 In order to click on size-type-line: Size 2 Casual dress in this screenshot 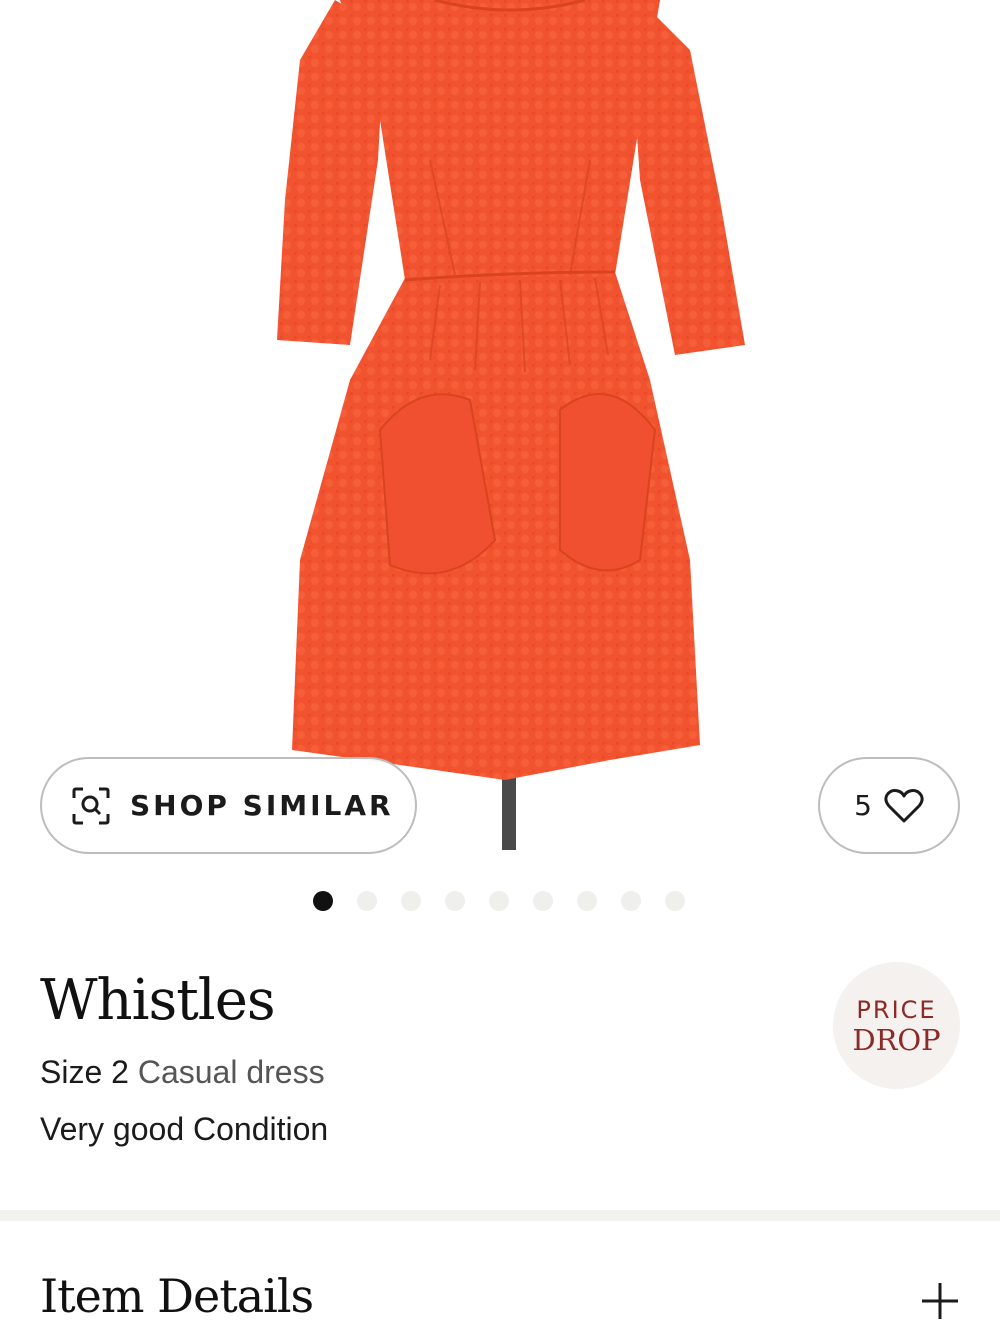, I will do `click(182, 1072)`.